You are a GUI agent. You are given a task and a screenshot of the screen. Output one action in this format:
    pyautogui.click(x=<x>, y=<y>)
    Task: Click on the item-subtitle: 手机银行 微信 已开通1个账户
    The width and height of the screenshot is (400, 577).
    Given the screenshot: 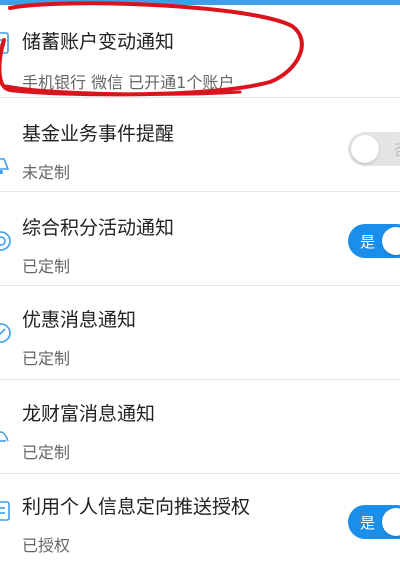 What is the action you would take?
    pyautogui.click(x=128, y=82)
    